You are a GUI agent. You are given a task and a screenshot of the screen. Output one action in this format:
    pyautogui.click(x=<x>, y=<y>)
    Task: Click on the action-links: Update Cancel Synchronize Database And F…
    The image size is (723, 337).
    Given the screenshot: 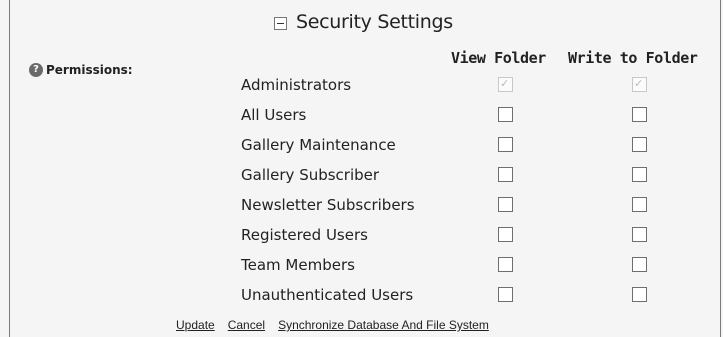 What is the action you would take?
    pyautogui.click(x=332, y=325)
    